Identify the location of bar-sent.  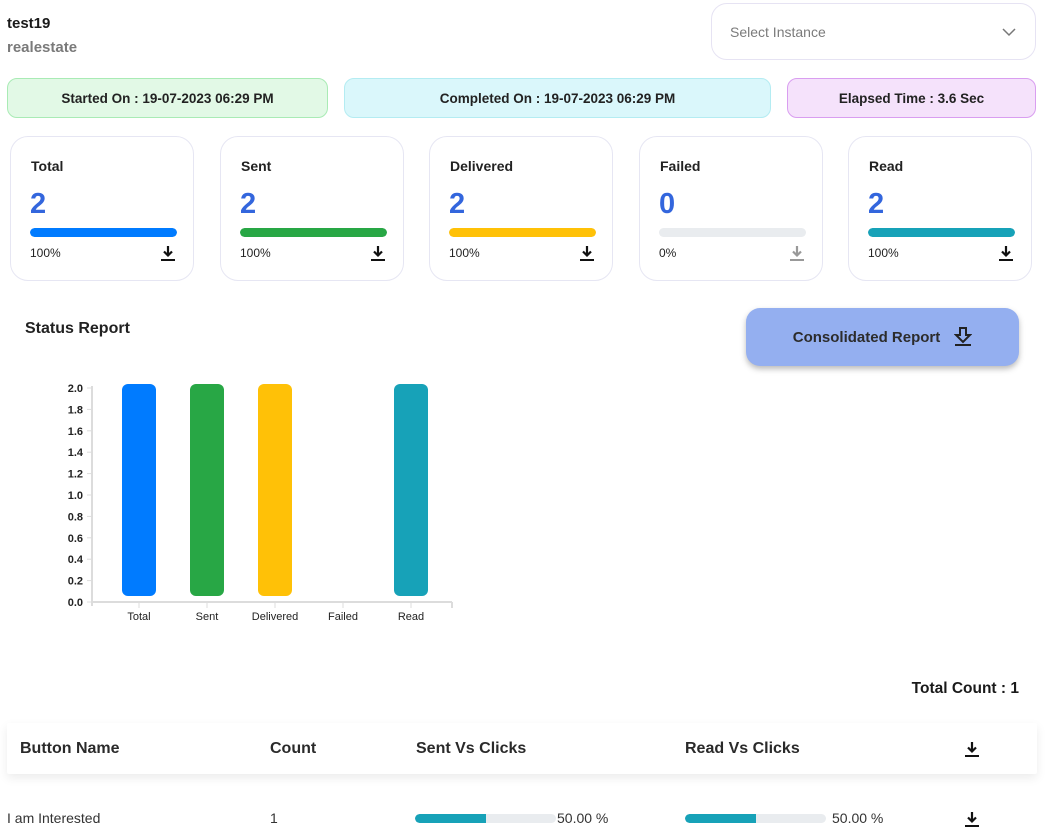
(207, 490).